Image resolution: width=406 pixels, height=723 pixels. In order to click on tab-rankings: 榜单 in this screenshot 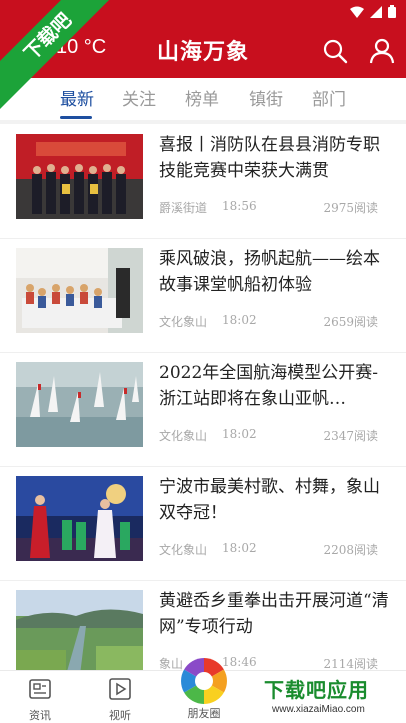, I will do `click(202, 97)`.